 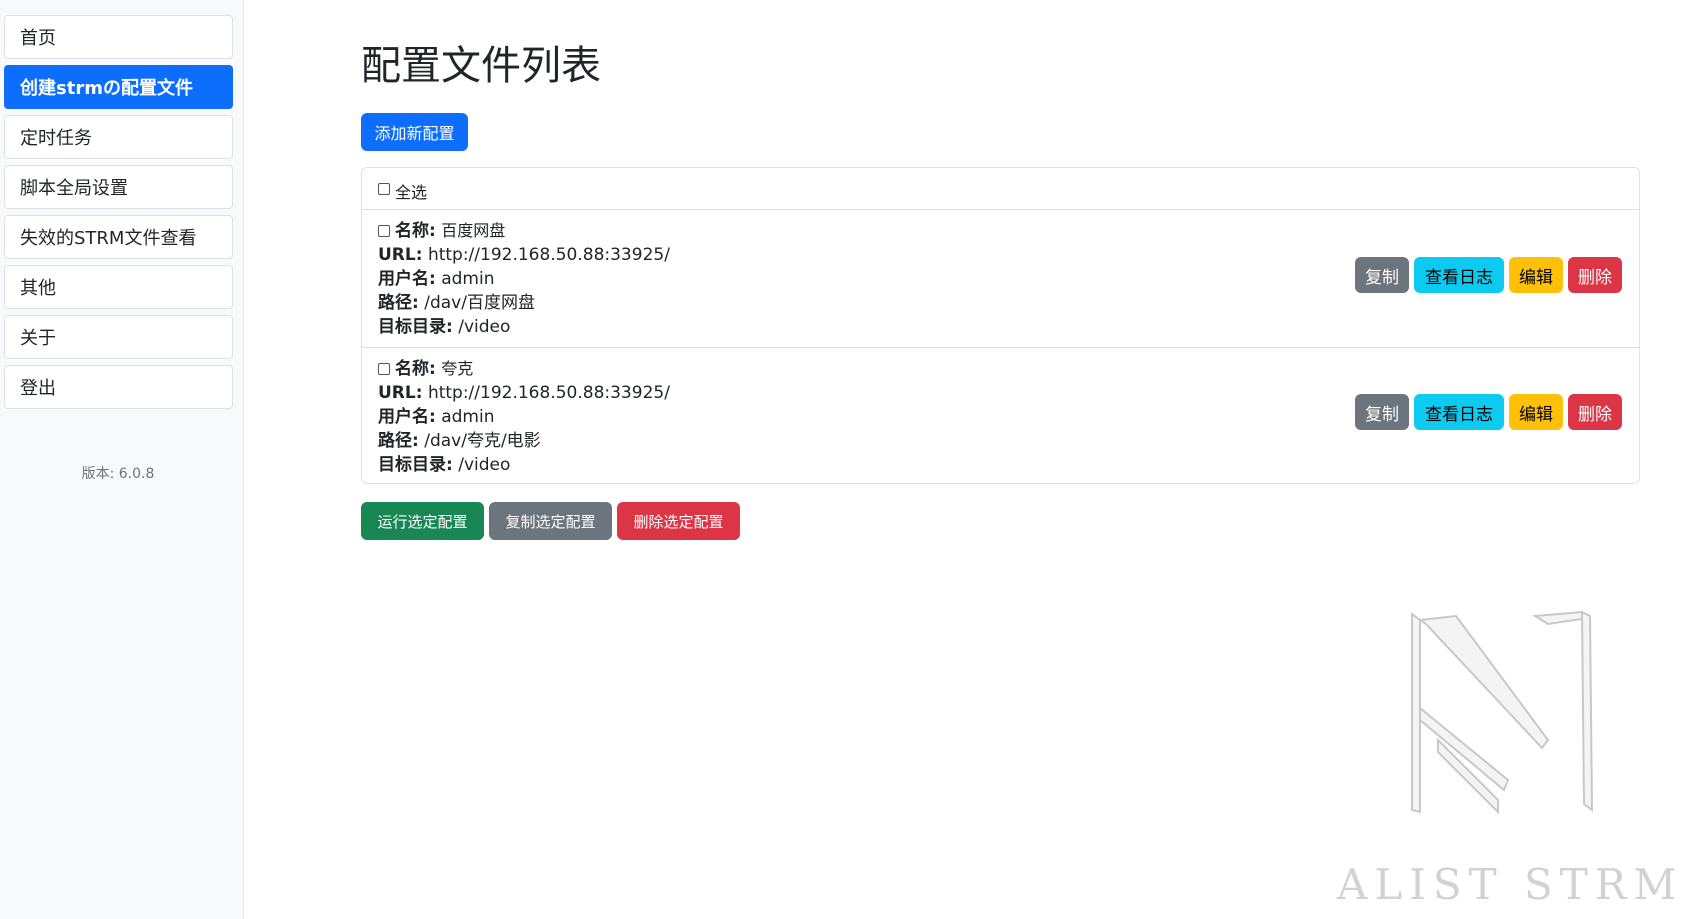 I want to click on copy-selected-button: 复制选定配置, so click(x=550, y=521).